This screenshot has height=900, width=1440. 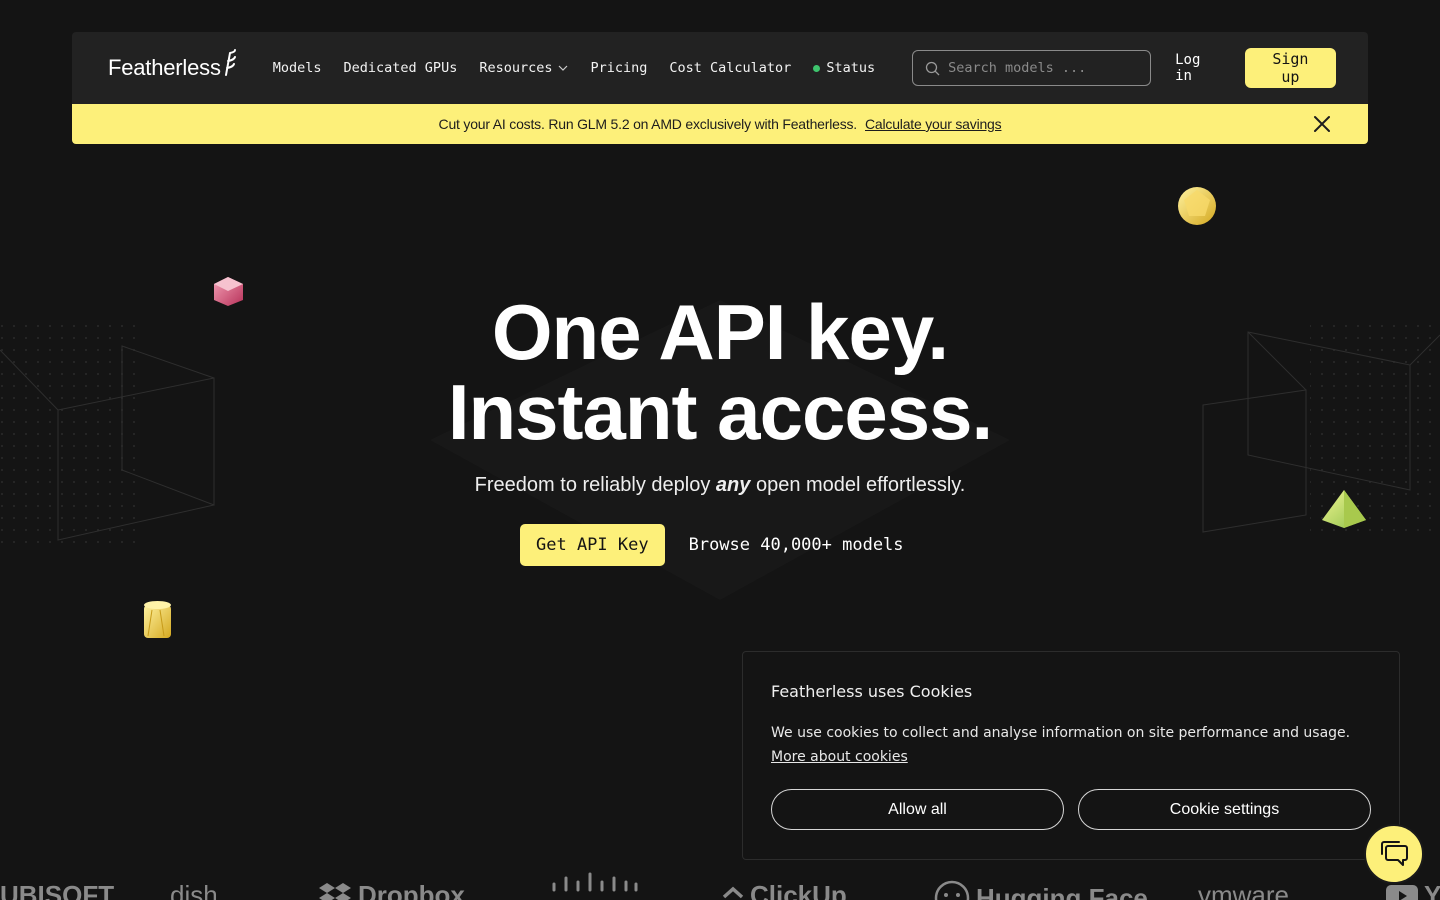 What do you see at coordinates (720, 412) in the screenshot?
I see `hero-title-line-2: Instant access.` at bounding box center [720, 412].